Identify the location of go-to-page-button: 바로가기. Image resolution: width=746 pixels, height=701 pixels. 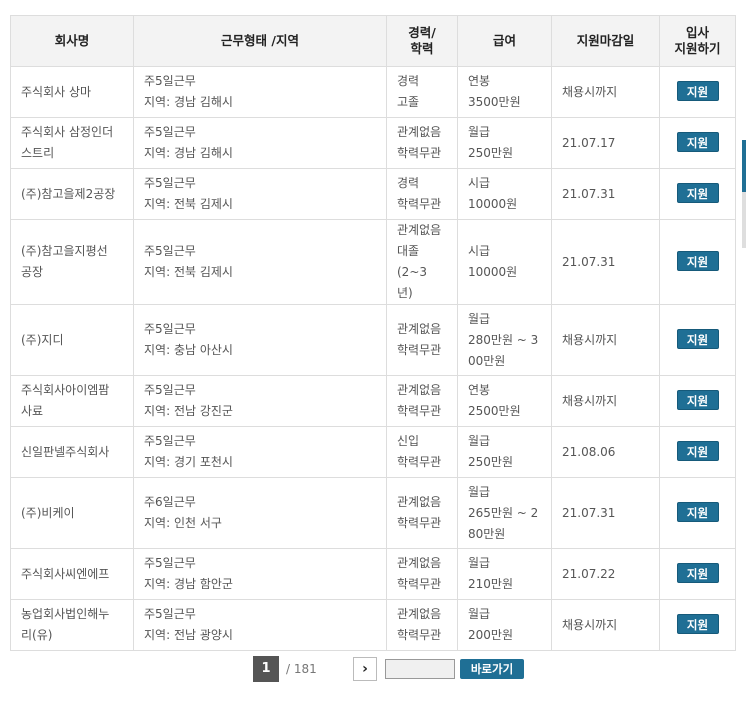
(492, 669).